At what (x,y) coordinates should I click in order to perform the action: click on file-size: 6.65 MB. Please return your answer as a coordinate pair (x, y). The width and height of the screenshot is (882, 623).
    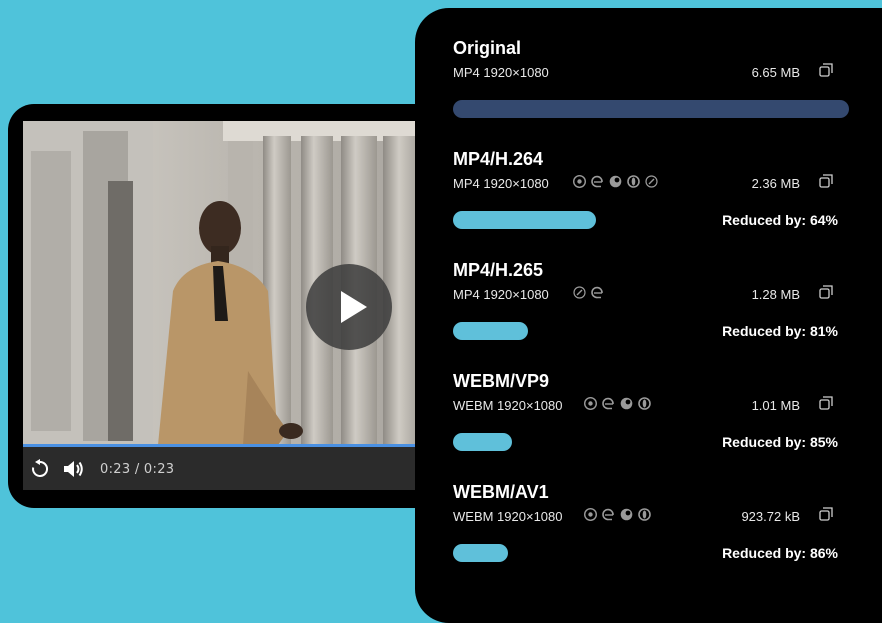
    Looking at the image, I should click on (775, 72).